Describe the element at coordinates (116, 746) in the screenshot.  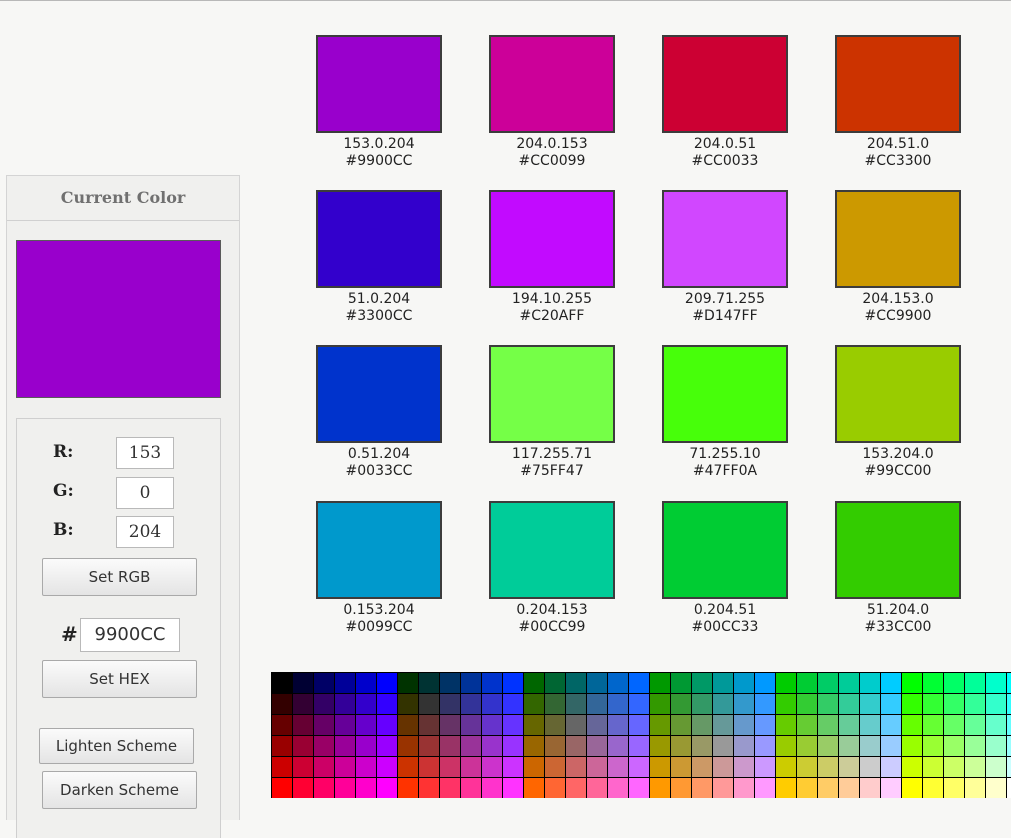
I see `lighten-scheme-button: Lighten Scheme` at that location.